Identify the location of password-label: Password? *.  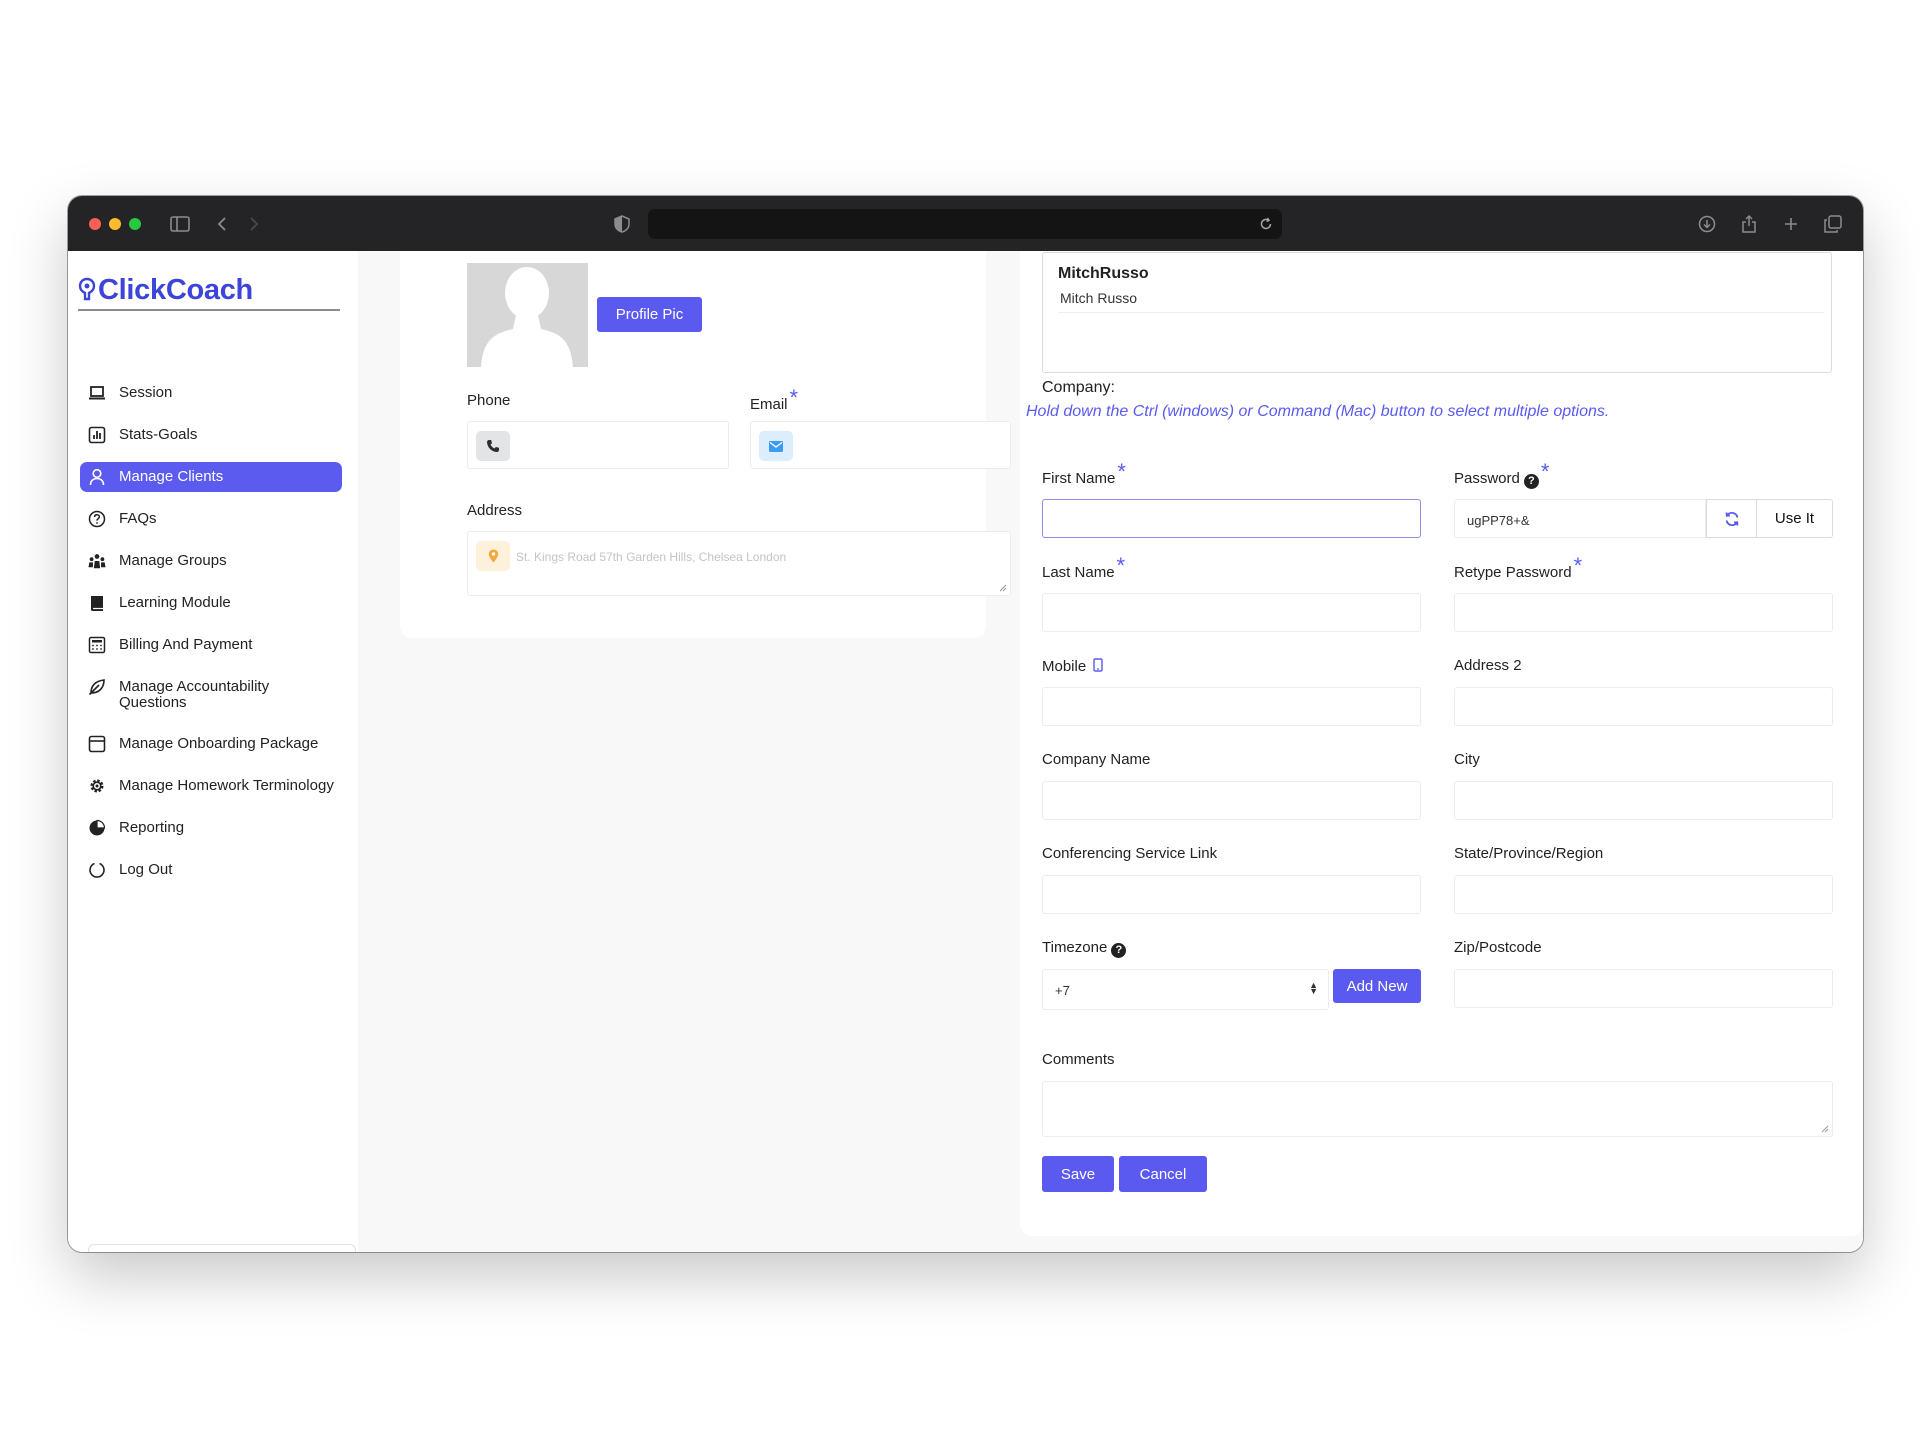
(1501, 474).